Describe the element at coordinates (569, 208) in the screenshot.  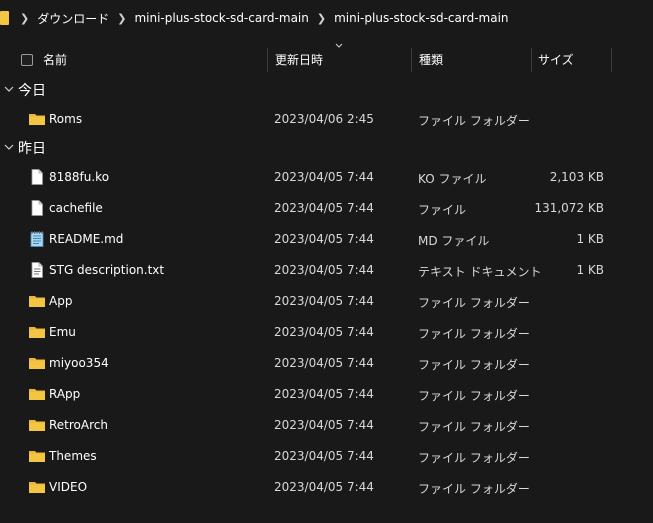
I see `file-size: 131,072 KB` at that location.